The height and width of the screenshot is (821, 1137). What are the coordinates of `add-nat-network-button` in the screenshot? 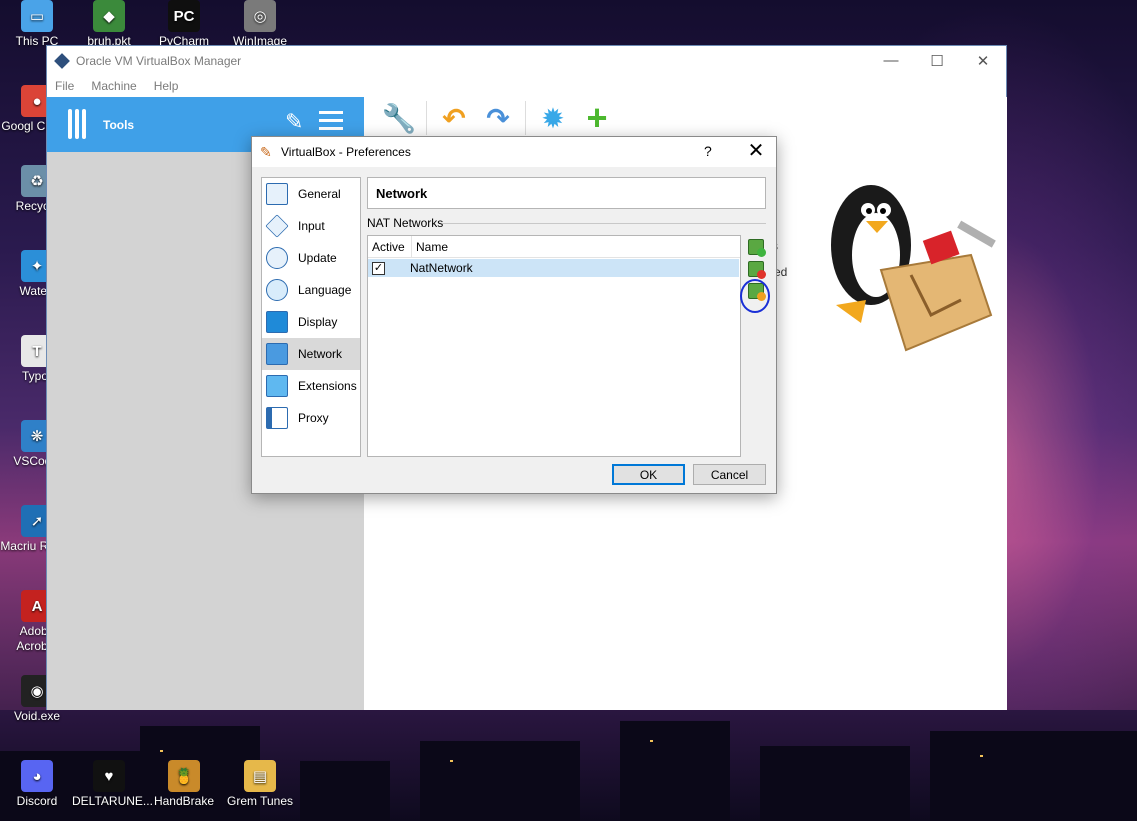 It's located at (757, 248).